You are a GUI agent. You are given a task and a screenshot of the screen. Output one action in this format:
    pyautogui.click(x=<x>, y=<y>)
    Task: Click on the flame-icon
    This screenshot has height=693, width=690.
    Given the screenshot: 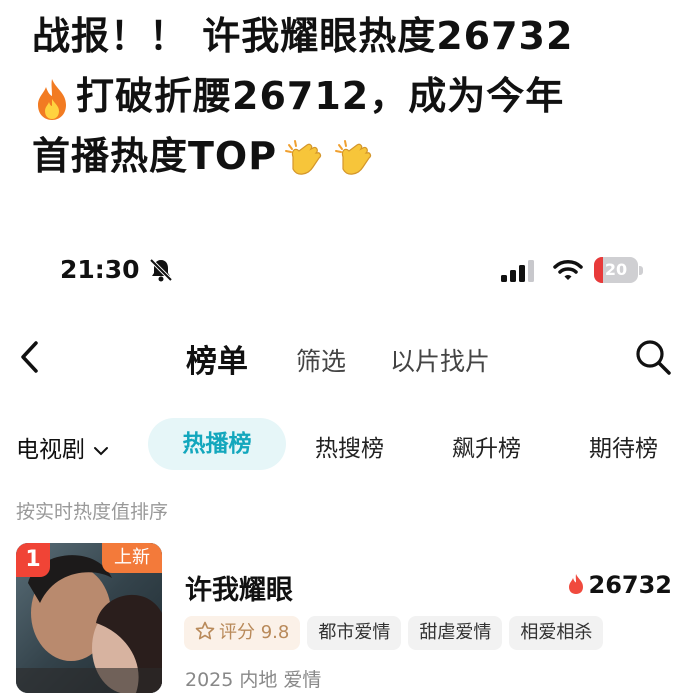 What is the action you would take?
    pyautogui.click(x=575, y=584)
    